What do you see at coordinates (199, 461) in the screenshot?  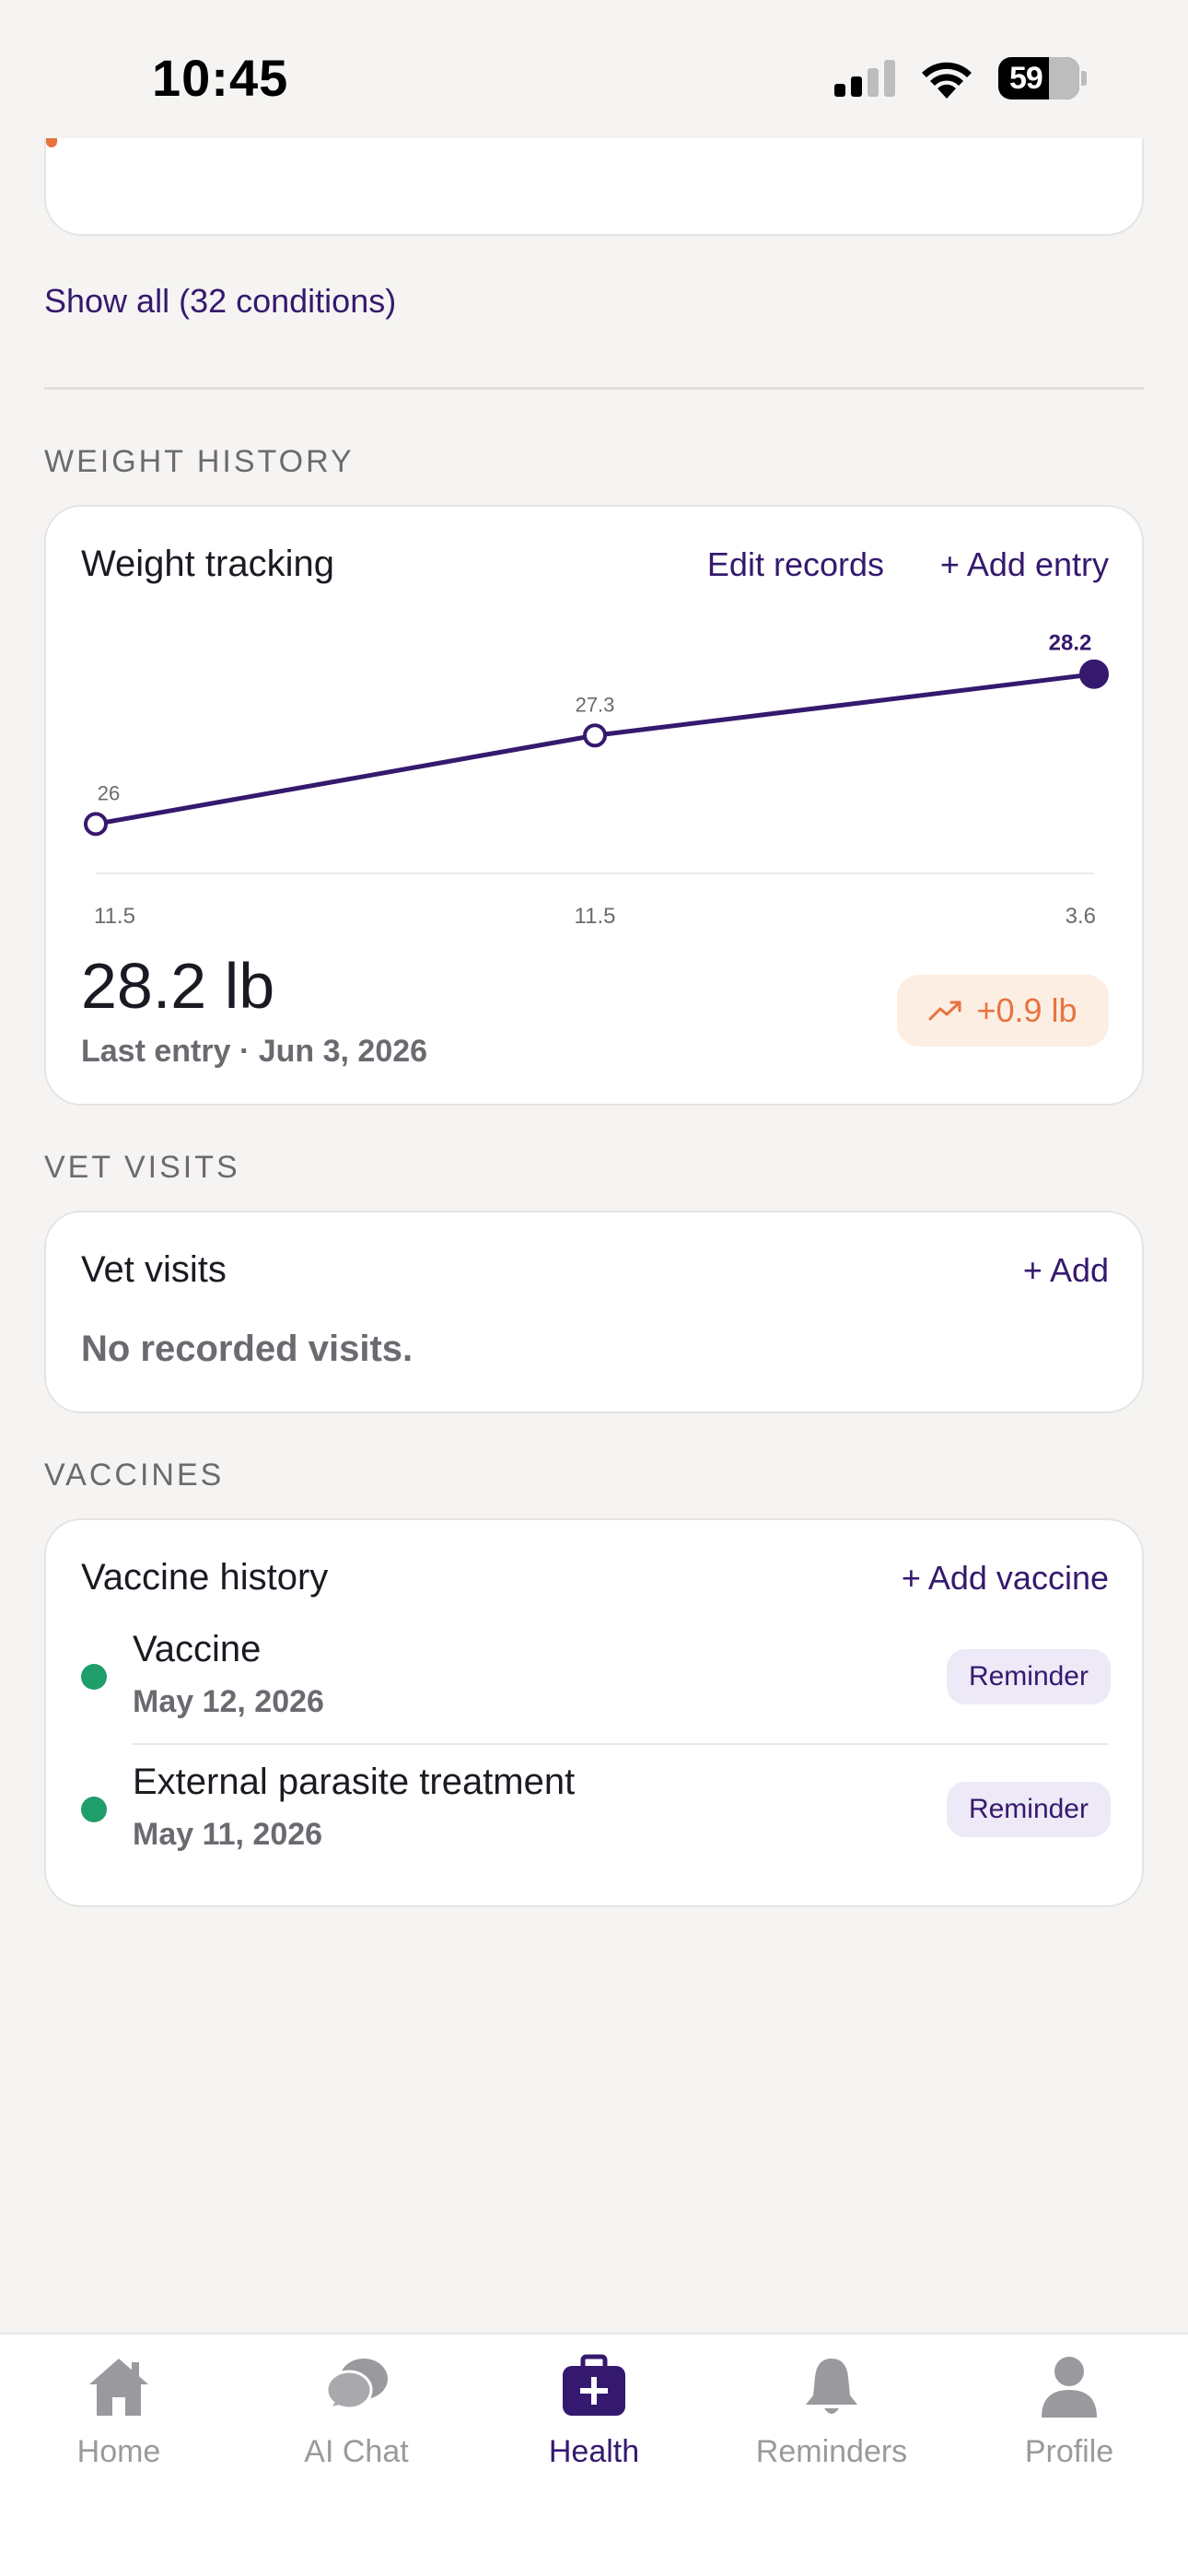 I see `weight-section-label: WEIGHT HISTORY` at bounding box center [199, 461].